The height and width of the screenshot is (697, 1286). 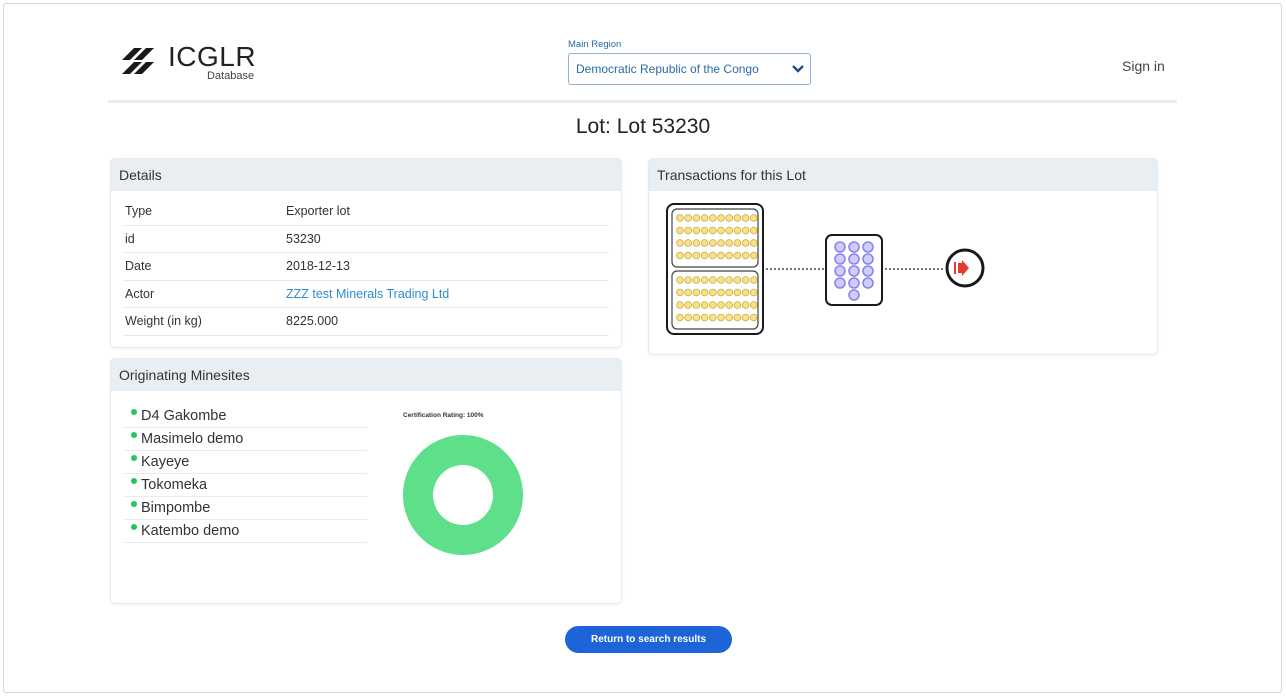 I want to click on list-item: D4 Gakombe, so click(x=245, y=416).